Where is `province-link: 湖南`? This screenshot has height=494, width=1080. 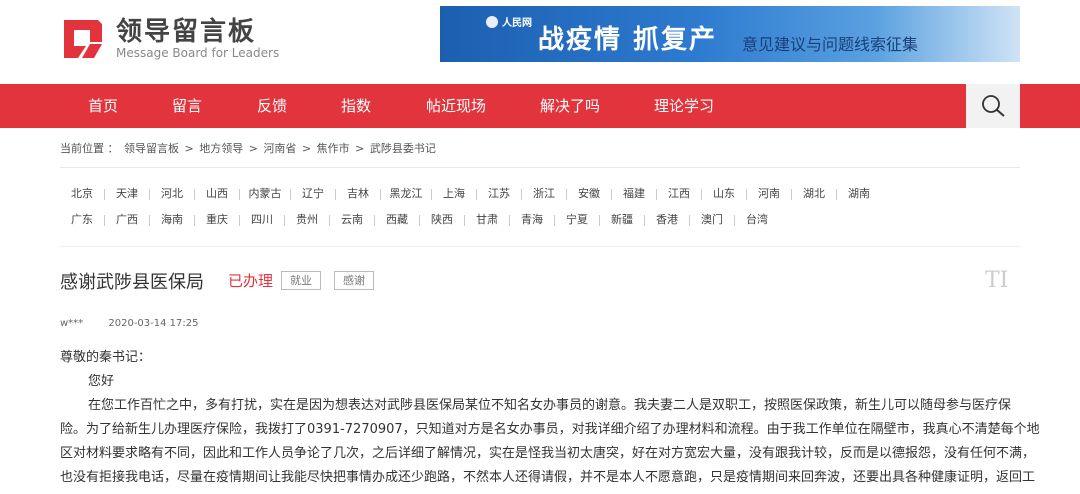 province-link: 湖南 is located at coordinates (859, 194).